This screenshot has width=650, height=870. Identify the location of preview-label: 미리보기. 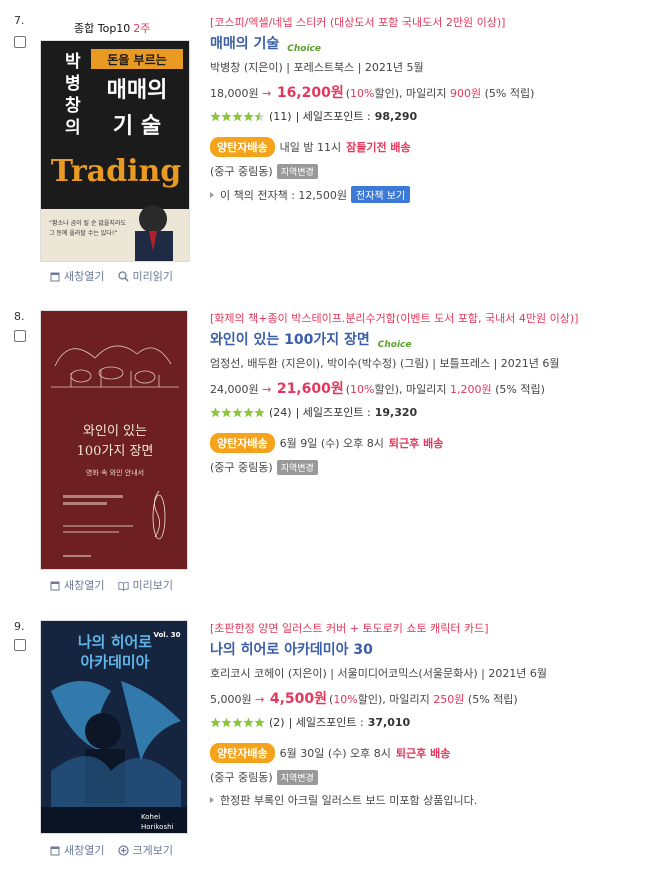
(152, 585).